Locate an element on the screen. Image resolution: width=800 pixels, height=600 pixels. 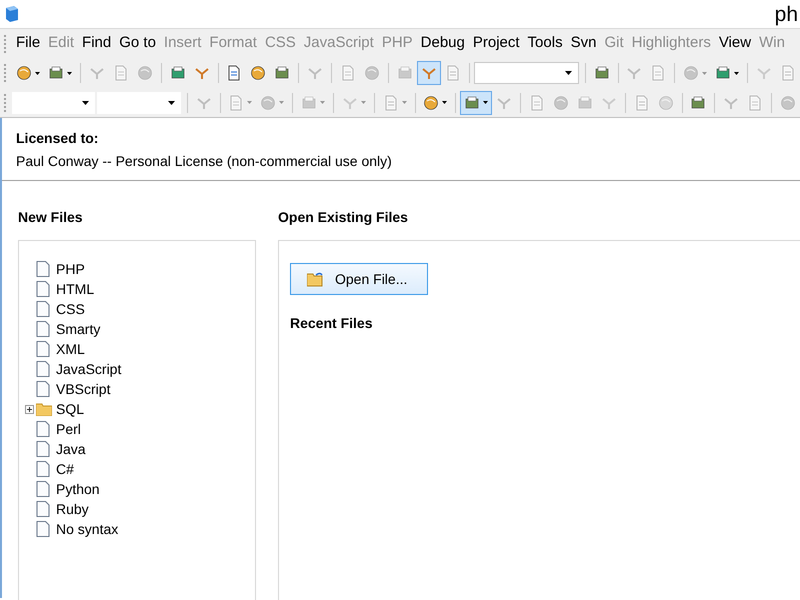
new-file-item: No syntax is located at coordinates (87, 529).